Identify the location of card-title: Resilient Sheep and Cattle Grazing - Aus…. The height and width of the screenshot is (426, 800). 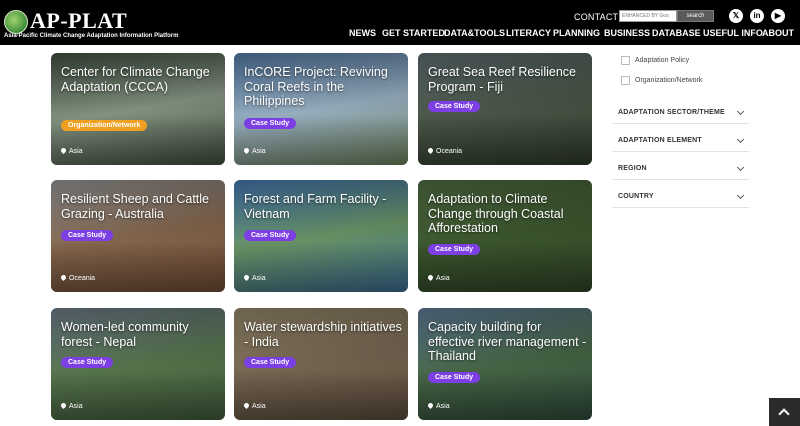
(141, 206).